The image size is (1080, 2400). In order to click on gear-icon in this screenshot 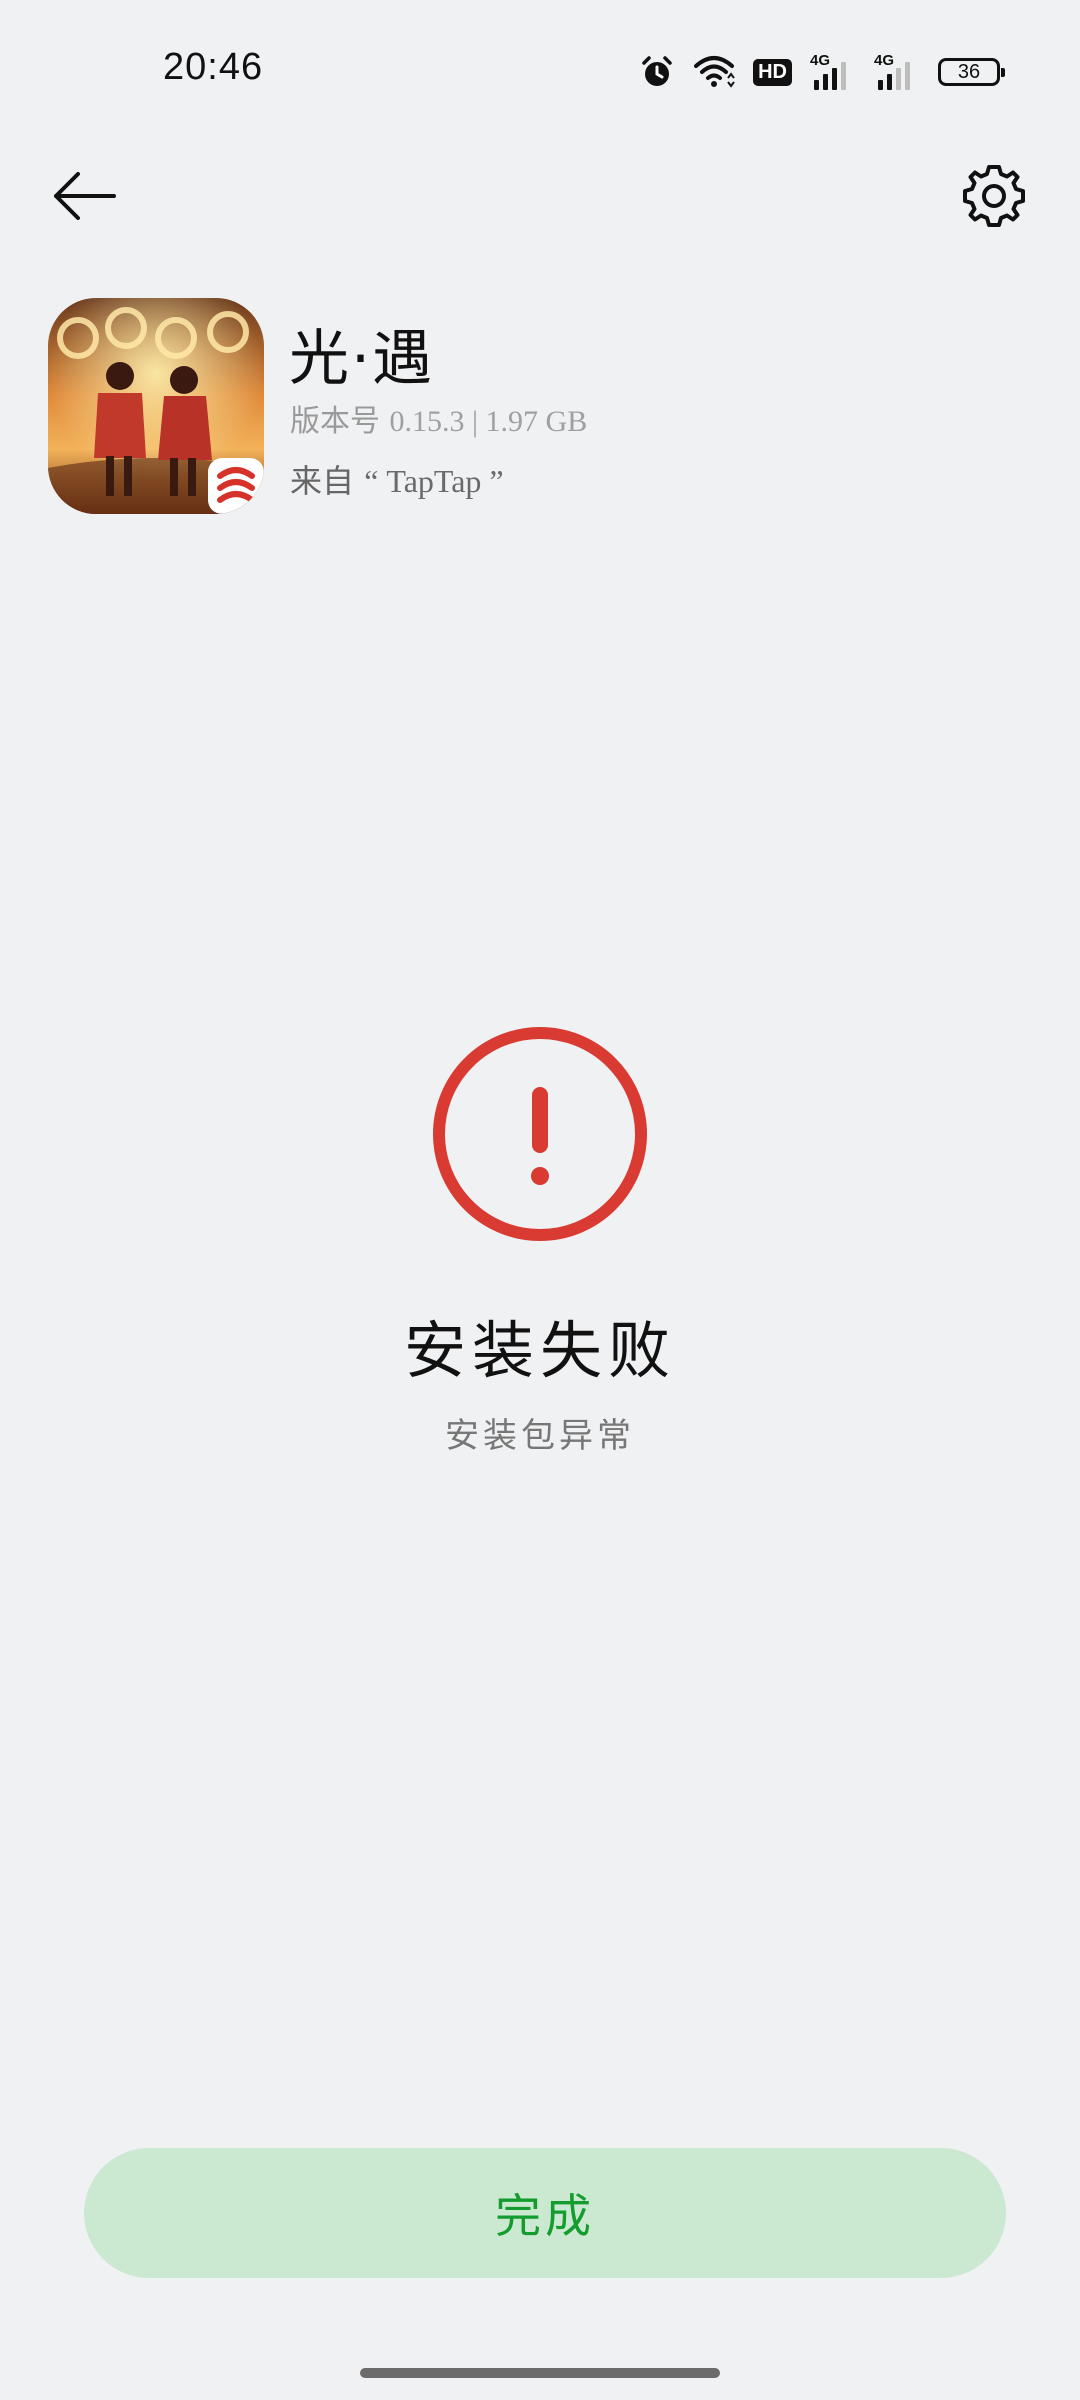, I will do `click(994, 196)`.